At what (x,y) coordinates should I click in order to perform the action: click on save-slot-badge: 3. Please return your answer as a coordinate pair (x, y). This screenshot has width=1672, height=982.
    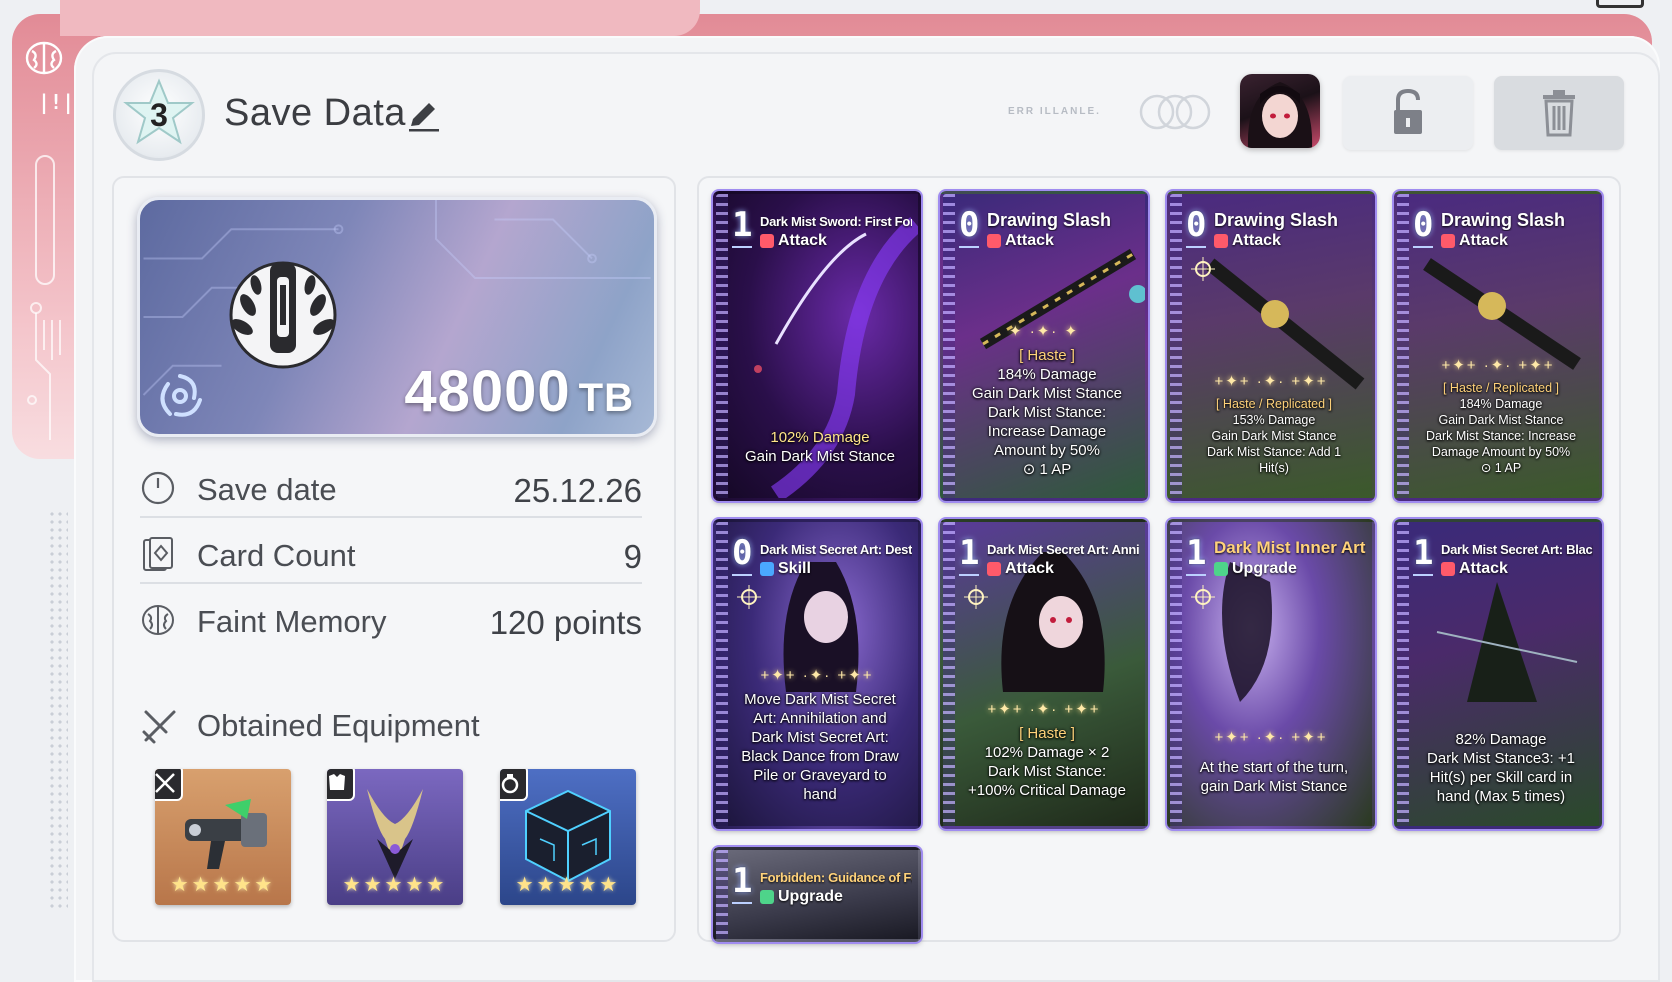
    Looking at the image, I should click on (159, 115).